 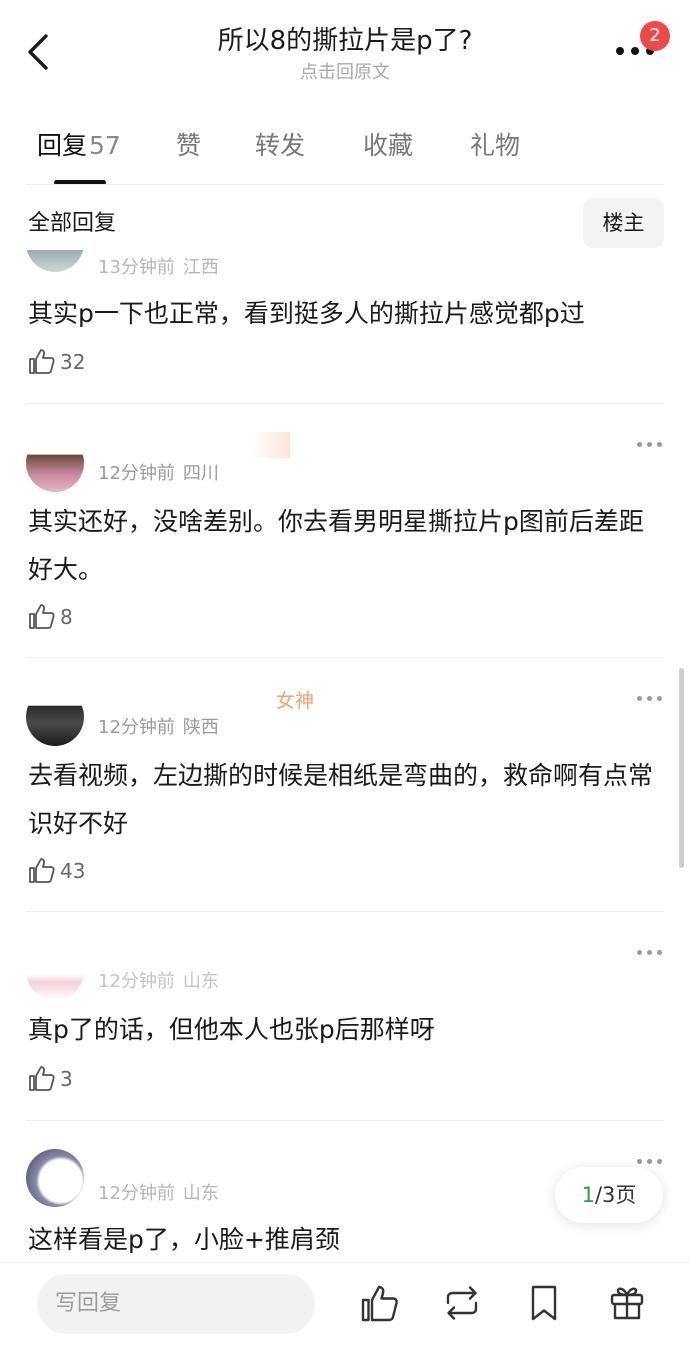 What do you see at coordinates (105, 145) in the screenshot?
I see `reply-count: 57` at bounding box center [105, 145].